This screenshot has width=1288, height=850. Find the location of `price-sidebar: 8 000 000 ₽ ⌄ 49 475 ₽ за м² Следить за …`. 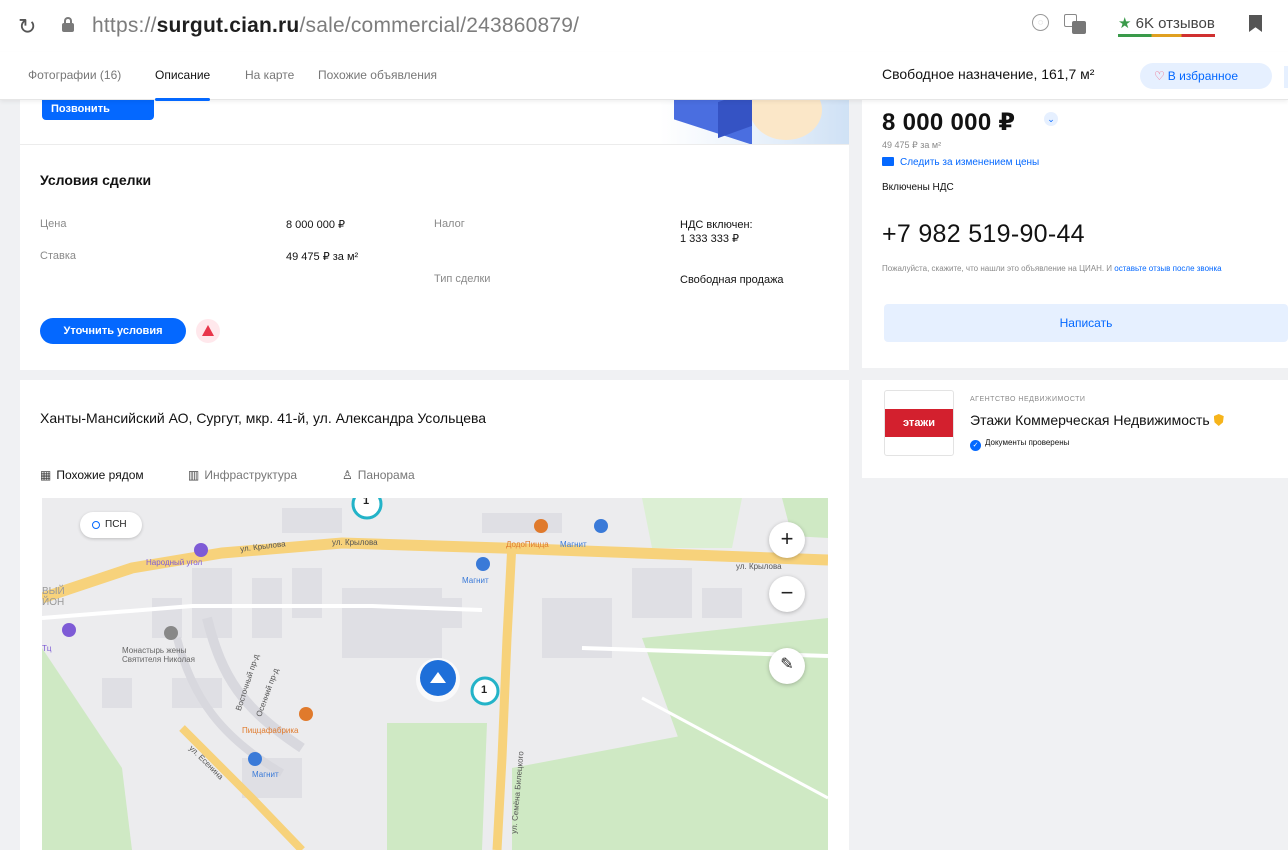

price-sidebar: 8 000 000 ₽ ⌄ 49 475 ₽ за м² Следить за … is located at coordinates (1075, 234).